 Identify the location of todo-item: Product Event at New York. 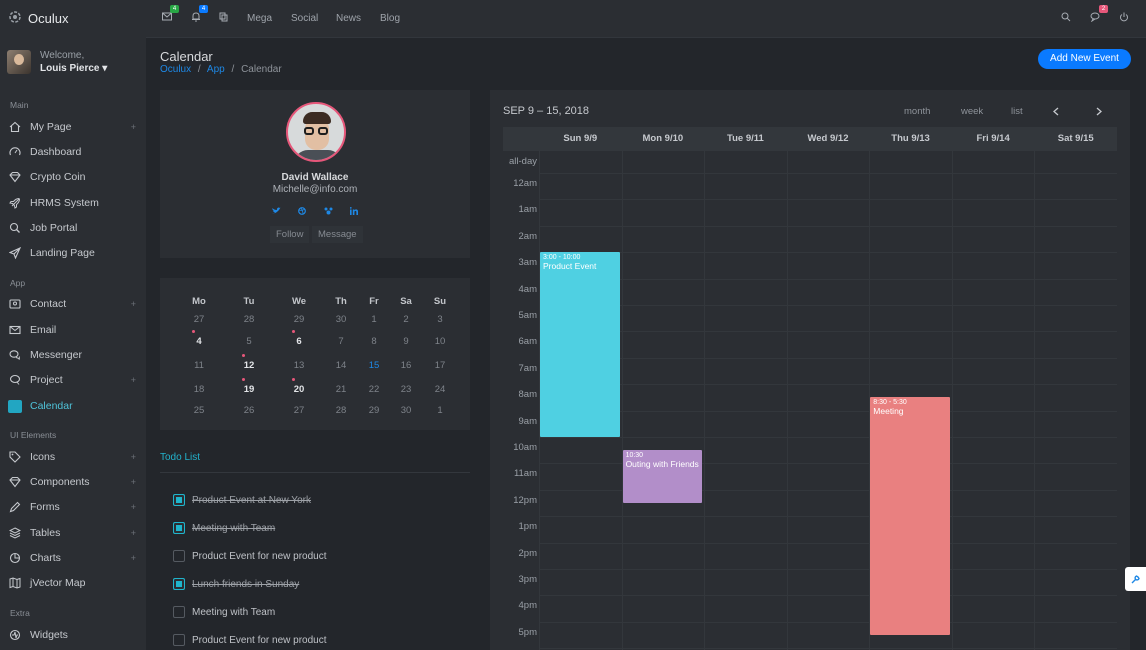
(242, 500).